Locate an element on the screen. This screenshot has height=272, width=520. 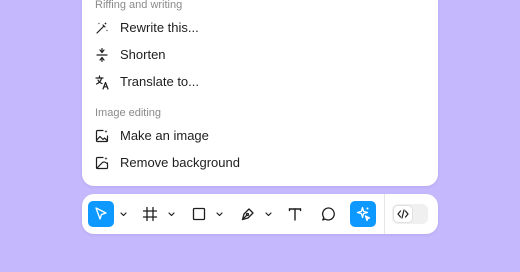
shape-tool-dropdown is located at coordinates (219, 214).